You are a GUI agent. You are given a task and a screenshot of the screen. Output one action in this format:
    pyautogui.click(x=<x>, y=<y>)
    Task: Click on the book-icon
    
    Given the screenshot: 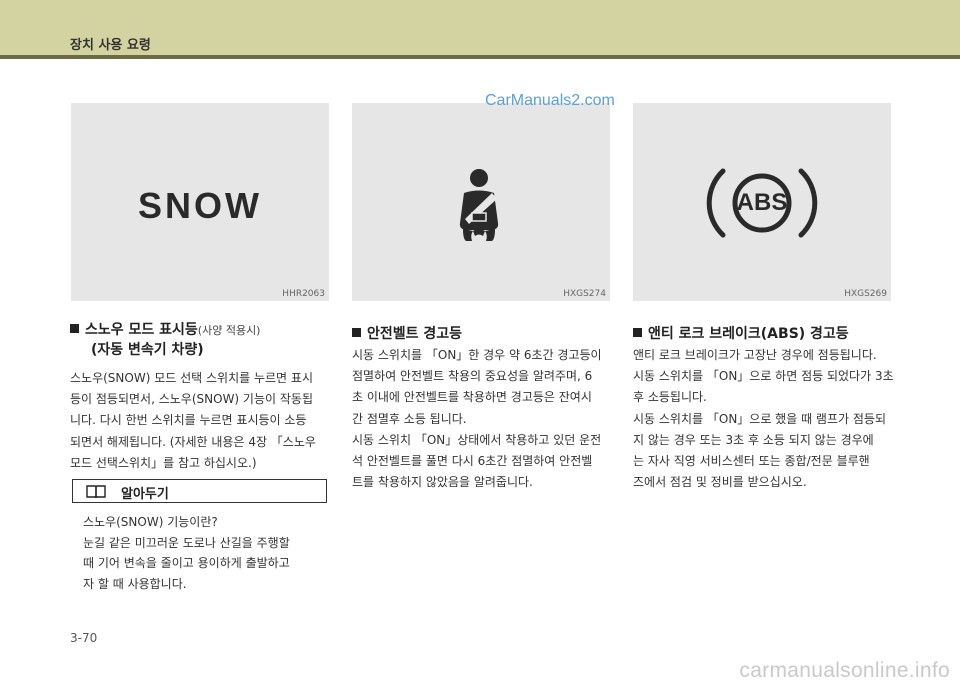 What is the action you would take?
    pyautogui.click(x=96, y=492)
    